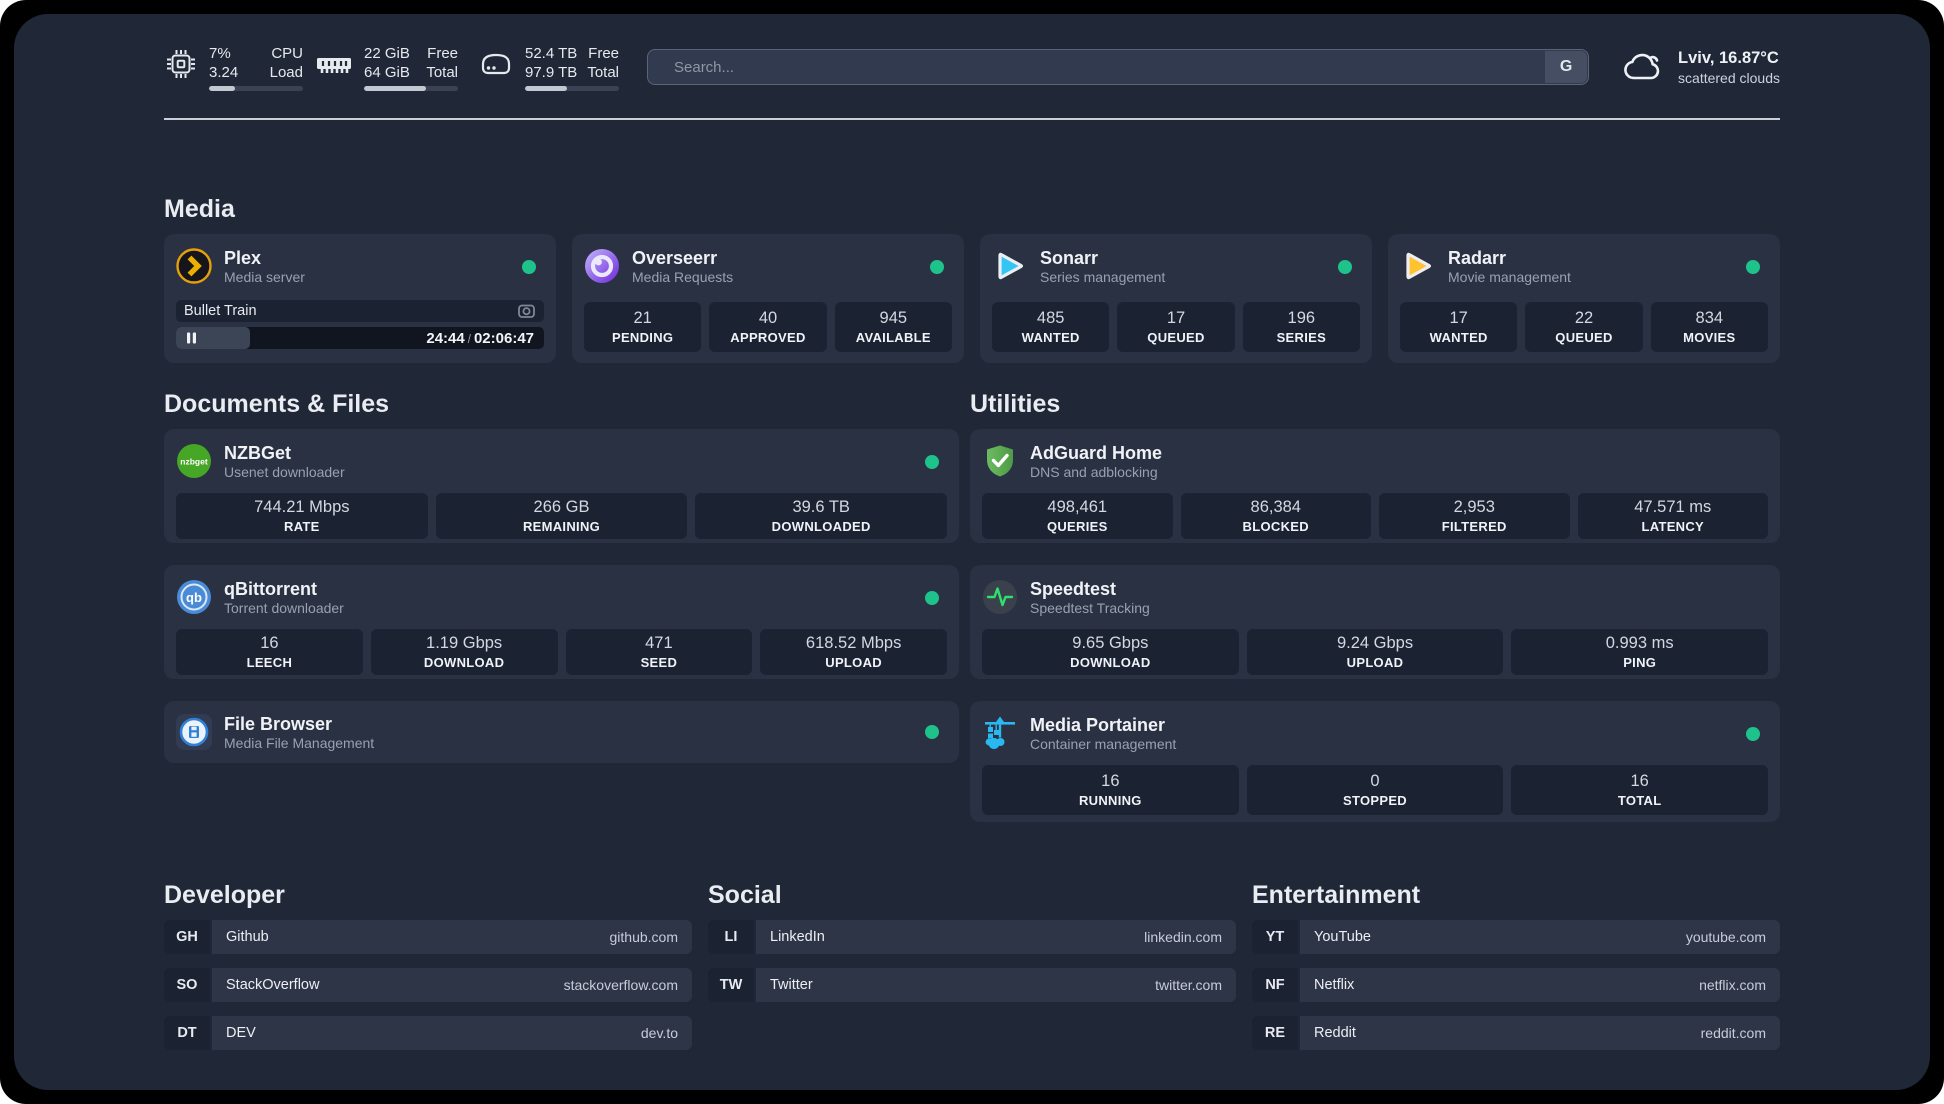  What do you see at coordinates (269, 662) in the screenshot?
I see `stat-label: LEECH` at bounding box center [269, 662].